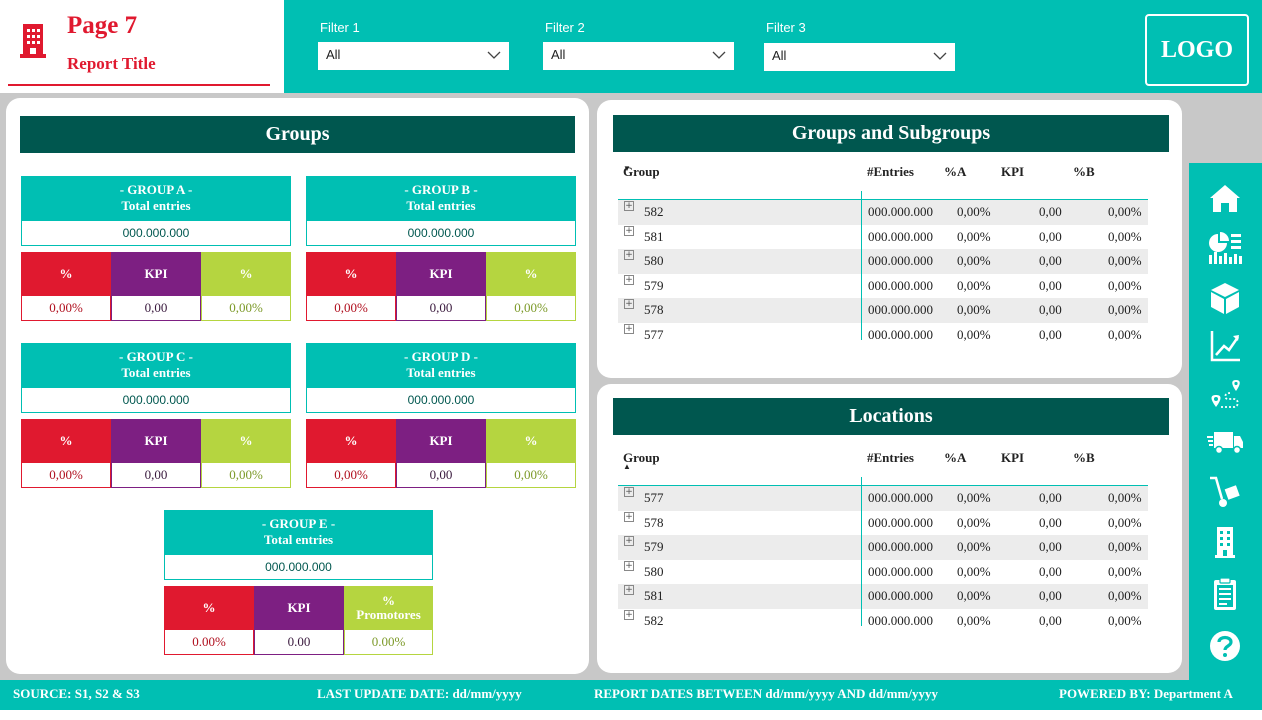  What do you see at coordinates (413, 56) in the screenshot?
I see `filter-1-dropdown: All` at bounding box center [413, 56].